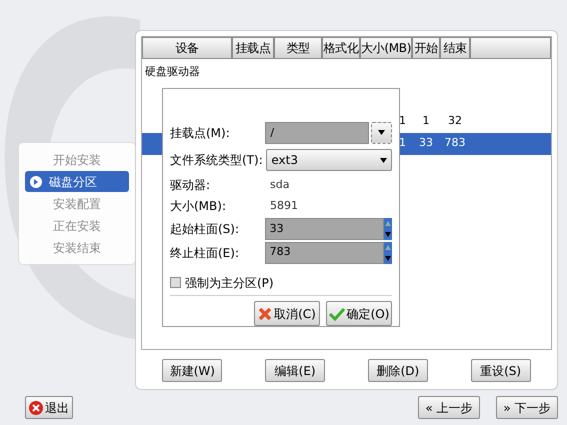  Describe the element at coordinates (77, 181) in the screenshot. I see `step-item: 磁盘分区` at that location.